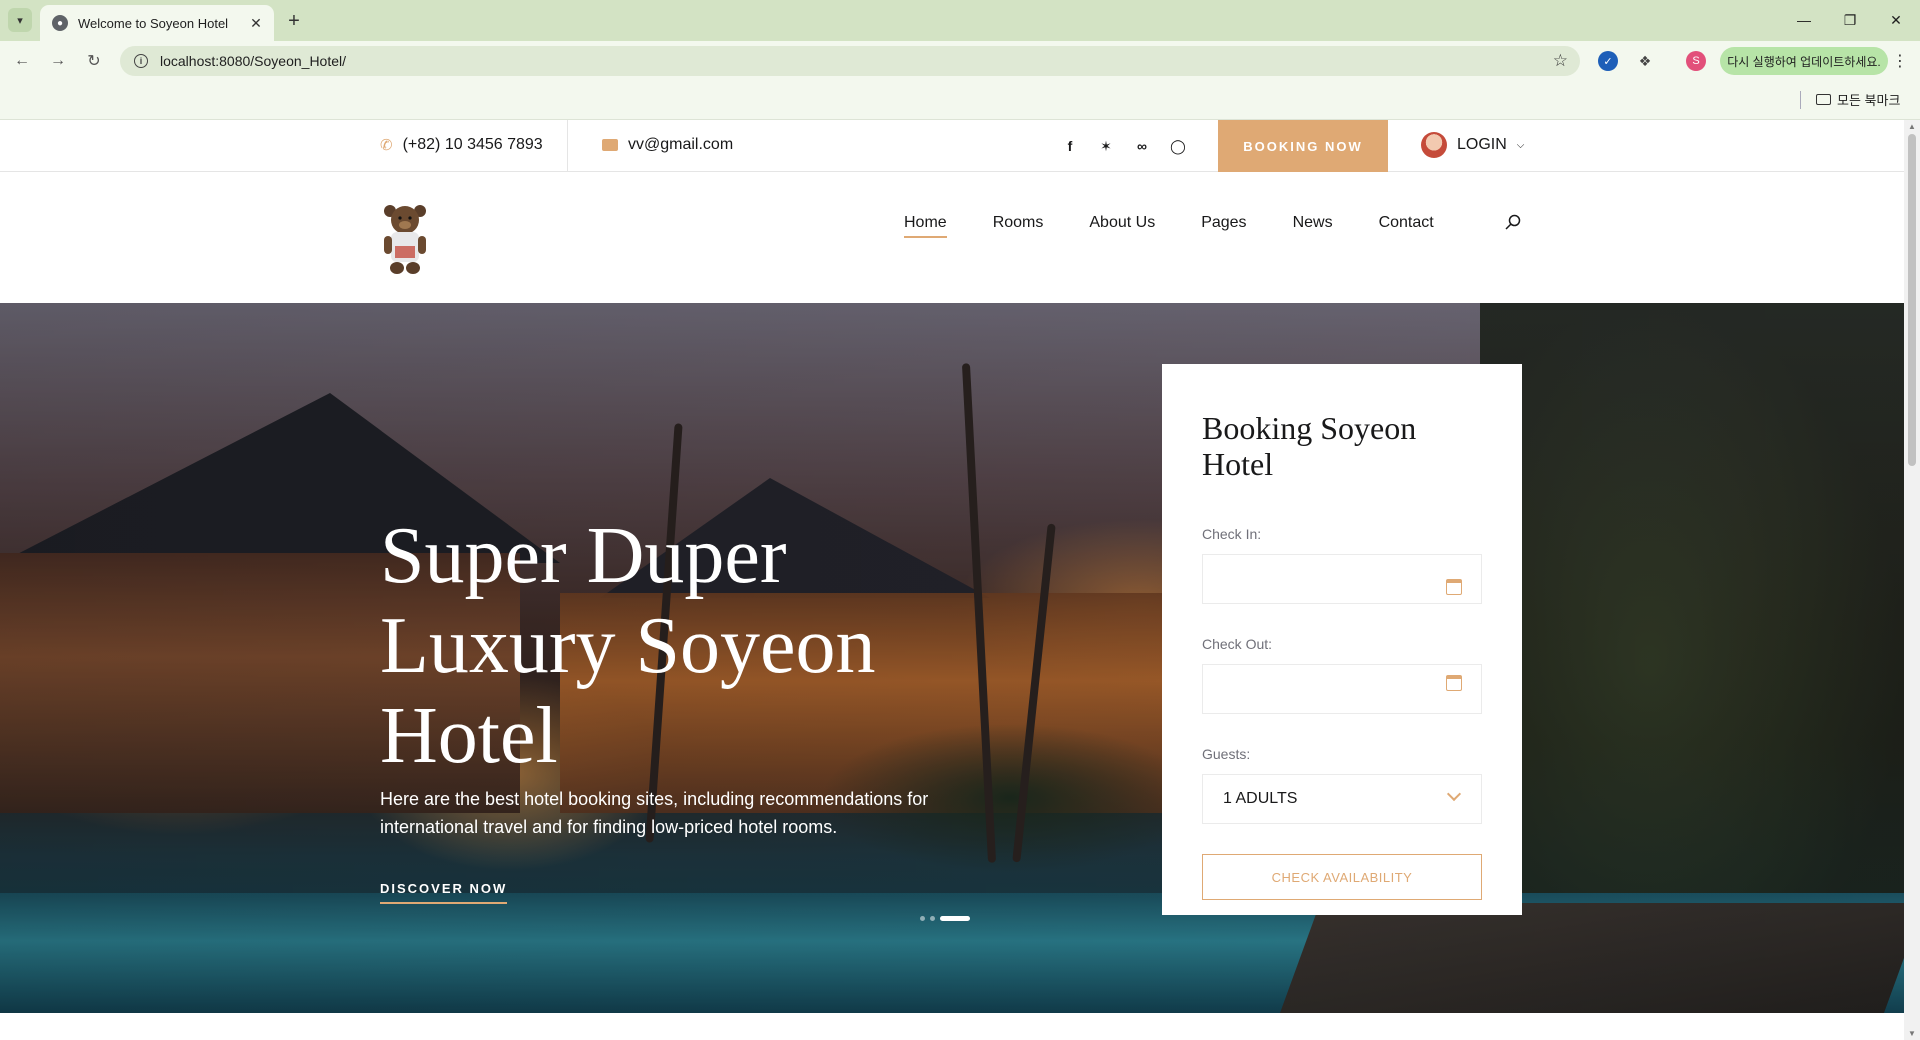 This screenshot has height=1040, width=1920. I want to click on tab-title: Welcome to Soyeon Hotel, so click(153, 23).